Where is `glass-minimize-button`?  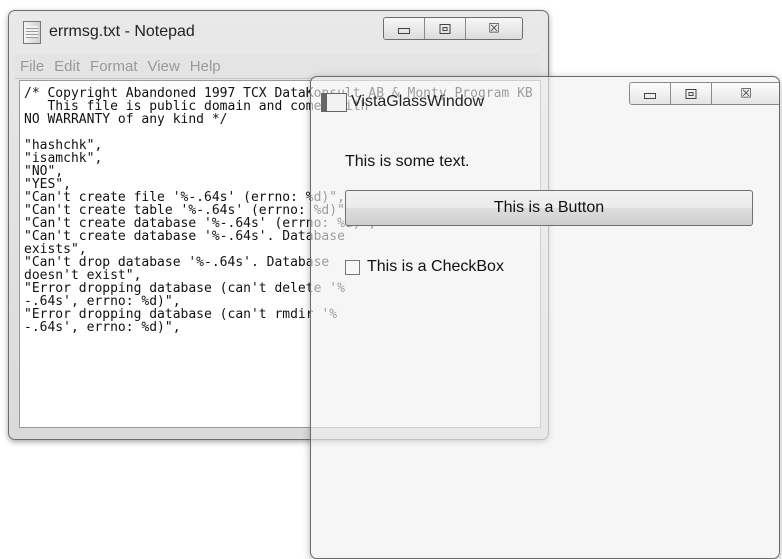
glass-minimize-button is located at coordinates (650, 93).